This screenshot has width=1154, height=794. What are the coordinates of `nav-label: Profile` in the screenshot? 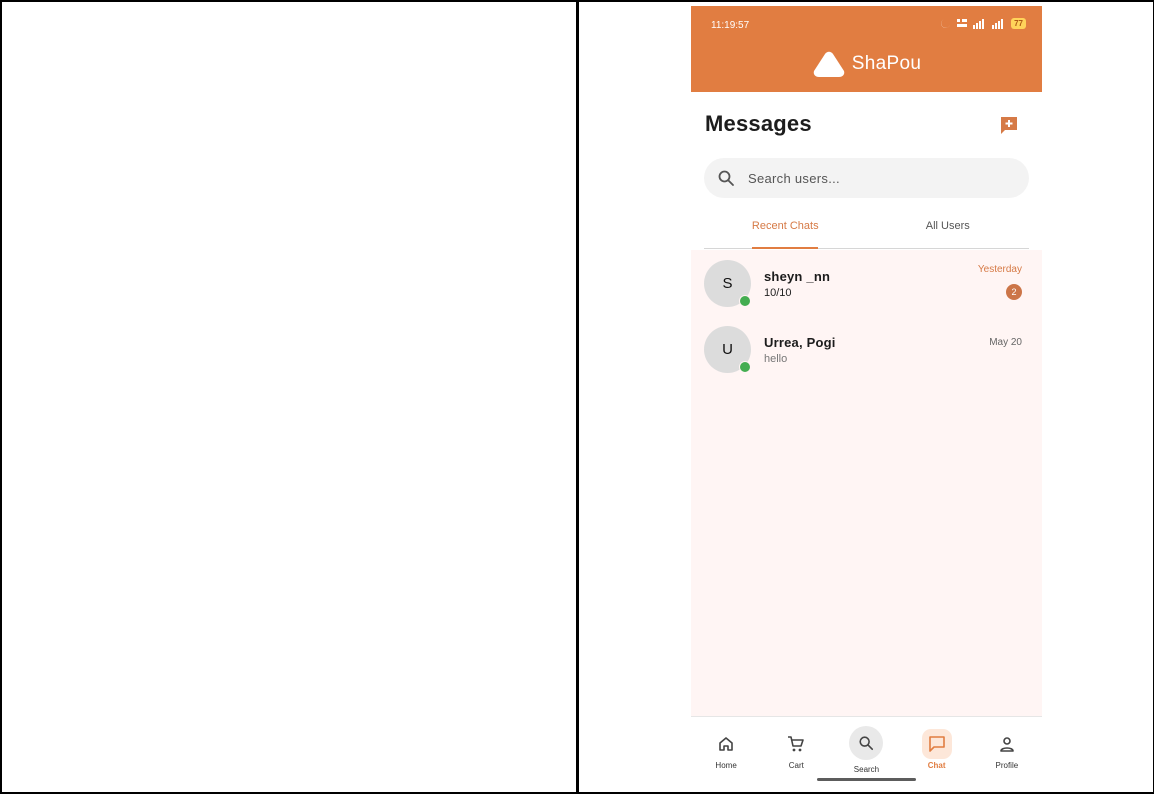 It's located at (1007, 765).